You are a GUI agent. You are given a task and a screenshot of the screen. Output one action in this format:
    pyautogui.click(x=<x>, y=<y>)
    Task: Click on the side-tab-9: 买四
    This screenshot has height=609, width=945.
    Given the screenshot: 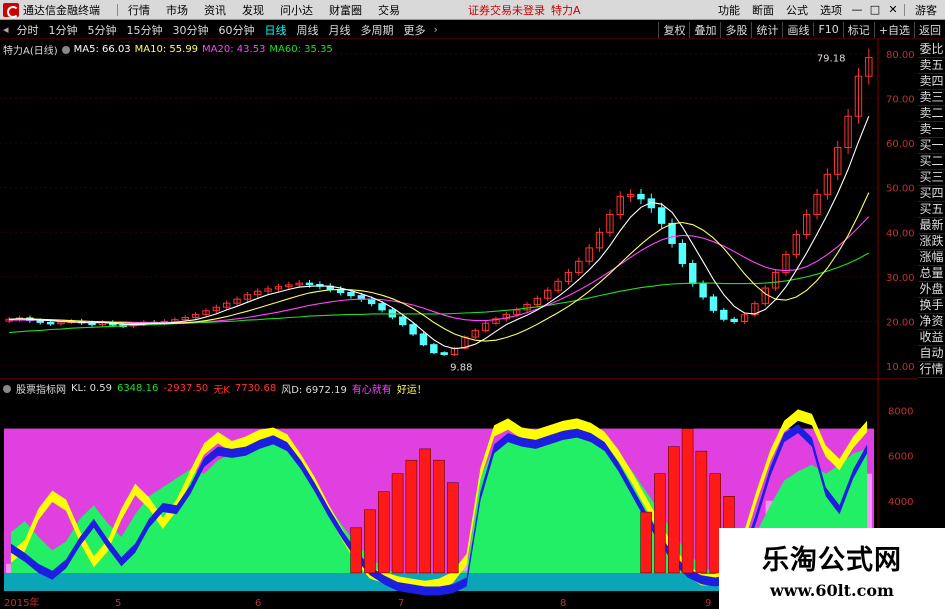 What is the action you would take?
    pyautogui.click(x=931, y=194)
    